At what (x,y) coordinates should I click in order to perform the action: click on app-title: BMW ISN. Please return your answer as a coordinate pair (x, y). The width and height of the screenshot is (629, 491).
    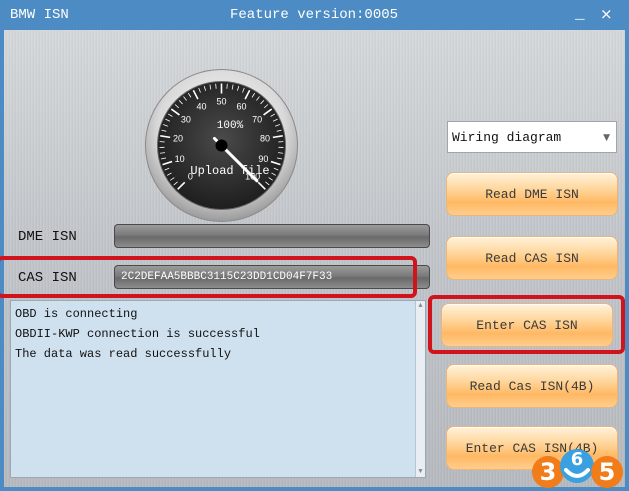
    Looking at the image, I should click on (39, 15).